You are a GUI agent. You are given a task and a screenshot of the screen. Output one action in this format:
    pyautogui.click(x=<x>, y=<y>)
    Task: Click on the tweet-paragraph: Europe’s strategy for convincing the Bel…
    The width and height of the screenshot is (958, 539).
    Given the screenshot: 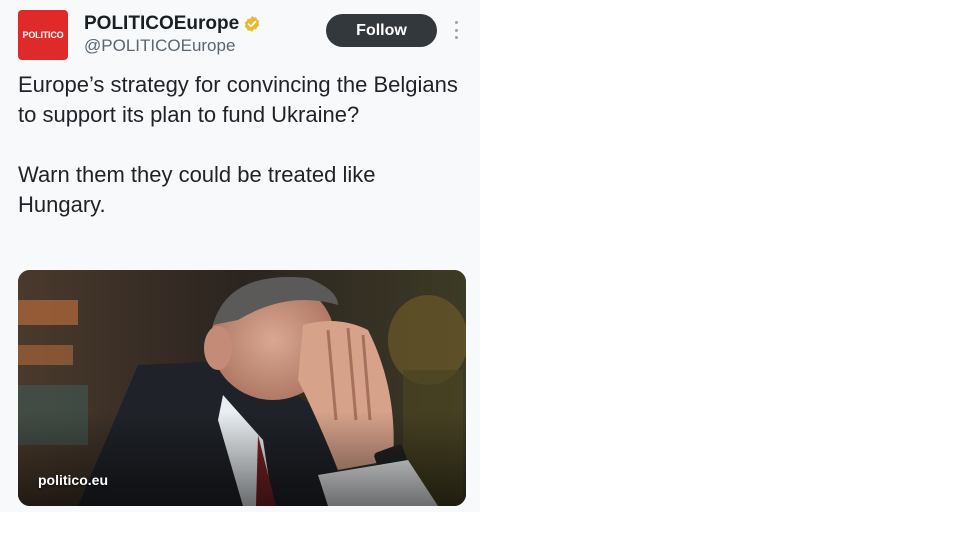 What is the action you would take?
    pyautogui.click(x=238, y=99)
    